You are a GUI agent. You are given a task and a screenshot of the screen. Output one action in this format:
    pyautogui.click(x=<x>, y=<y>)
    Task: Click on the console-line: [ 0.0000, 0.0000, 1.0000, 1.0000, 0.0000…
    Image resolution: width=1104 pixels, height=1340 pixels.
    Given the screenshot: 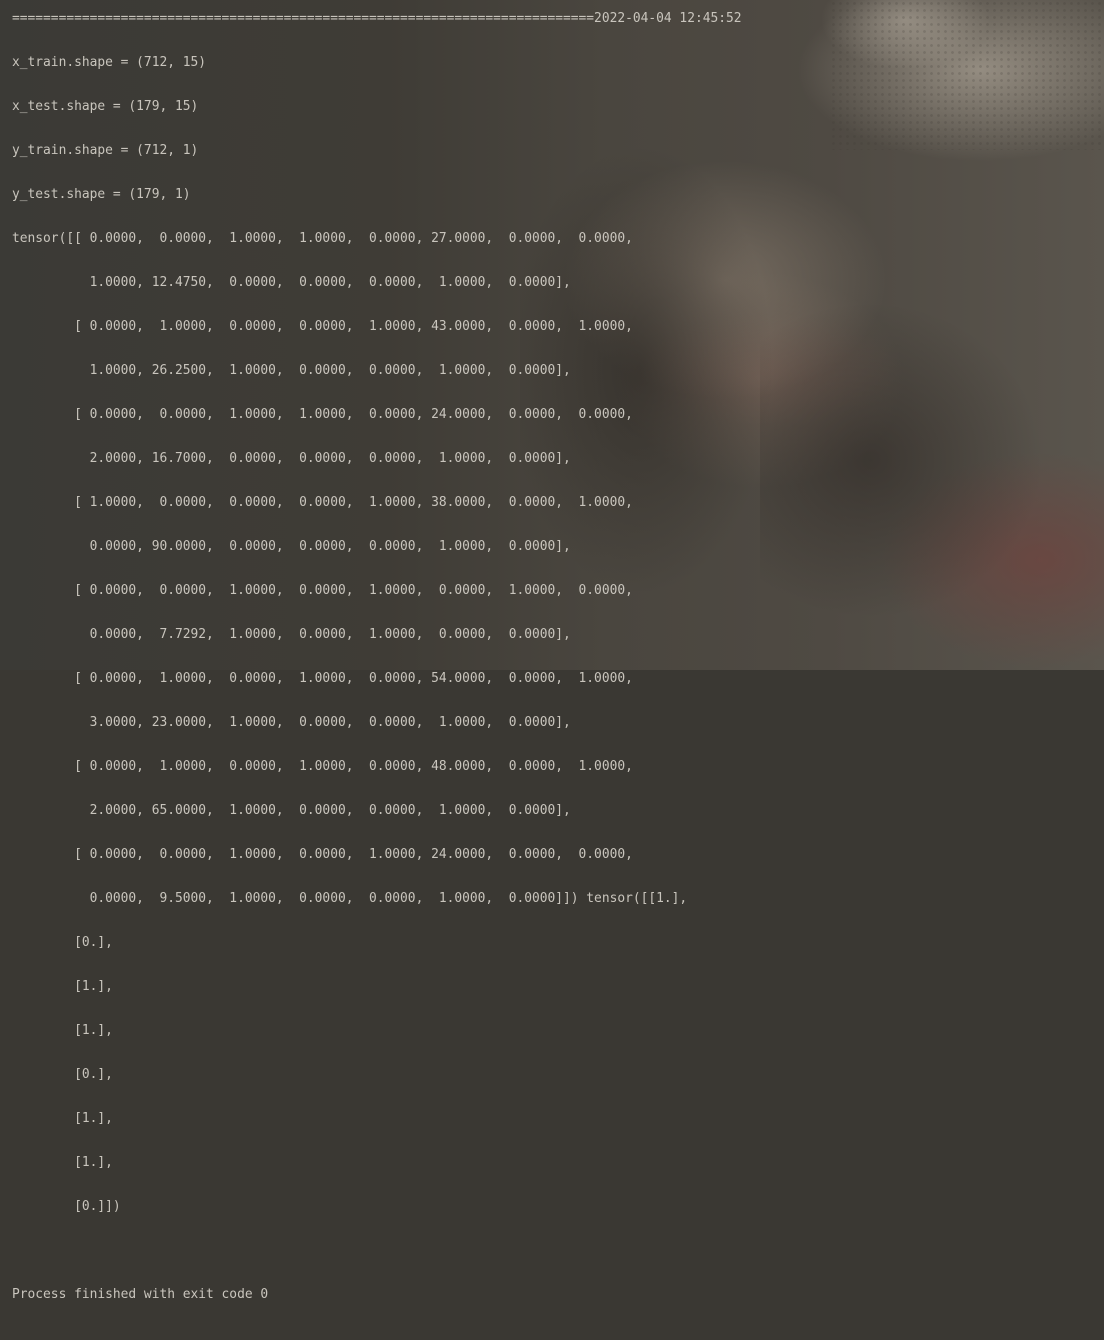 What is the action you would take?
    pyautogui.click(x=322, y=414)
    